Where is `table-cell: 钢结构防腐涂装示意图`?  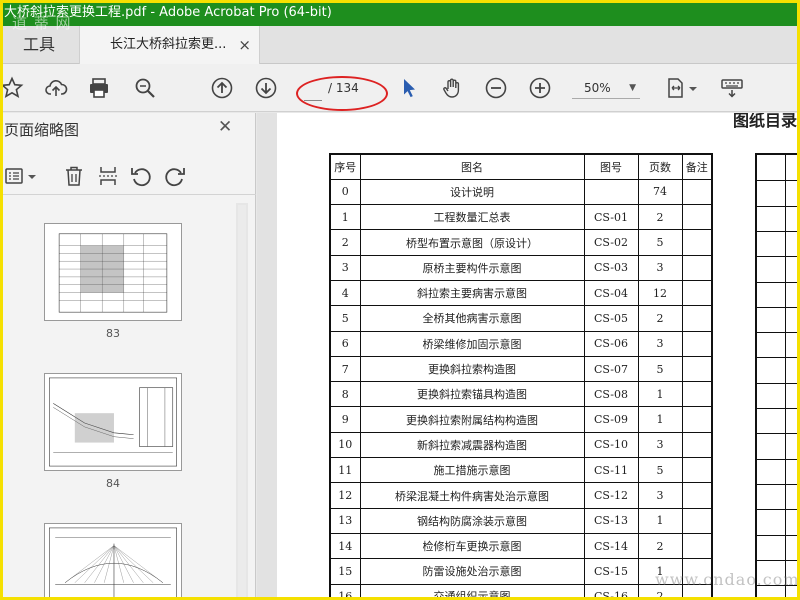 table-cell: 钢结构防腐涂装示意图 is located at coordinates (472, 520).